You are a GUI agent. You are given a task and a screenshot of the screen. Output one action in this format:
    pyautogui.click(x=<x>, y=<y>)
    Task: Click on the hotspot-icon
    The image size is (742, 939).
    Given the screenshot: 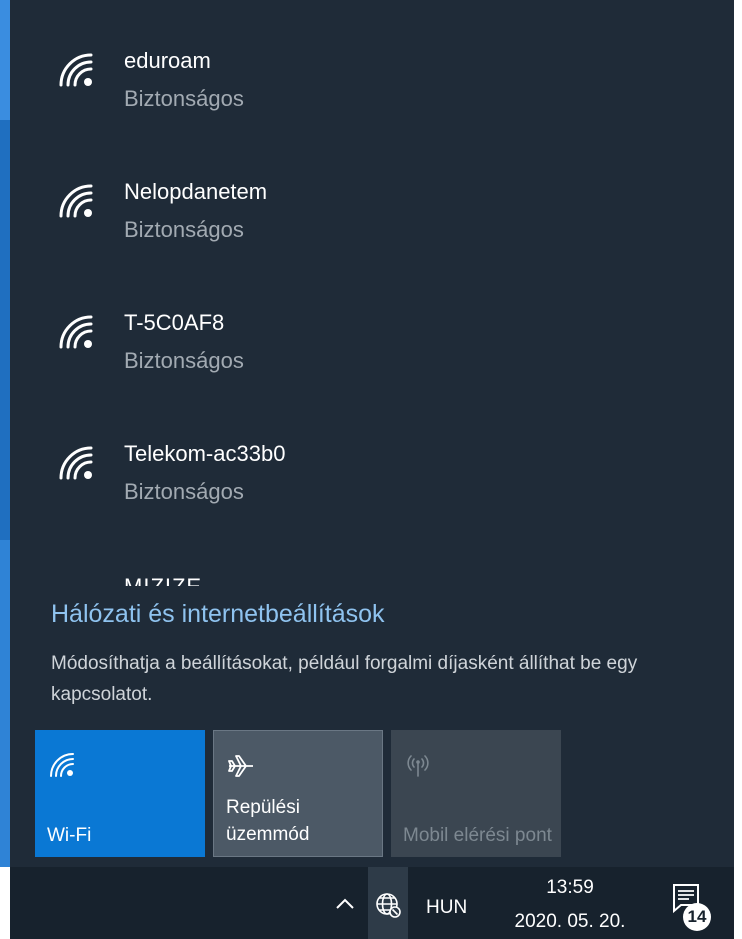 What is the action you would take?
    pyautogui.click(x=418, y=766)
    